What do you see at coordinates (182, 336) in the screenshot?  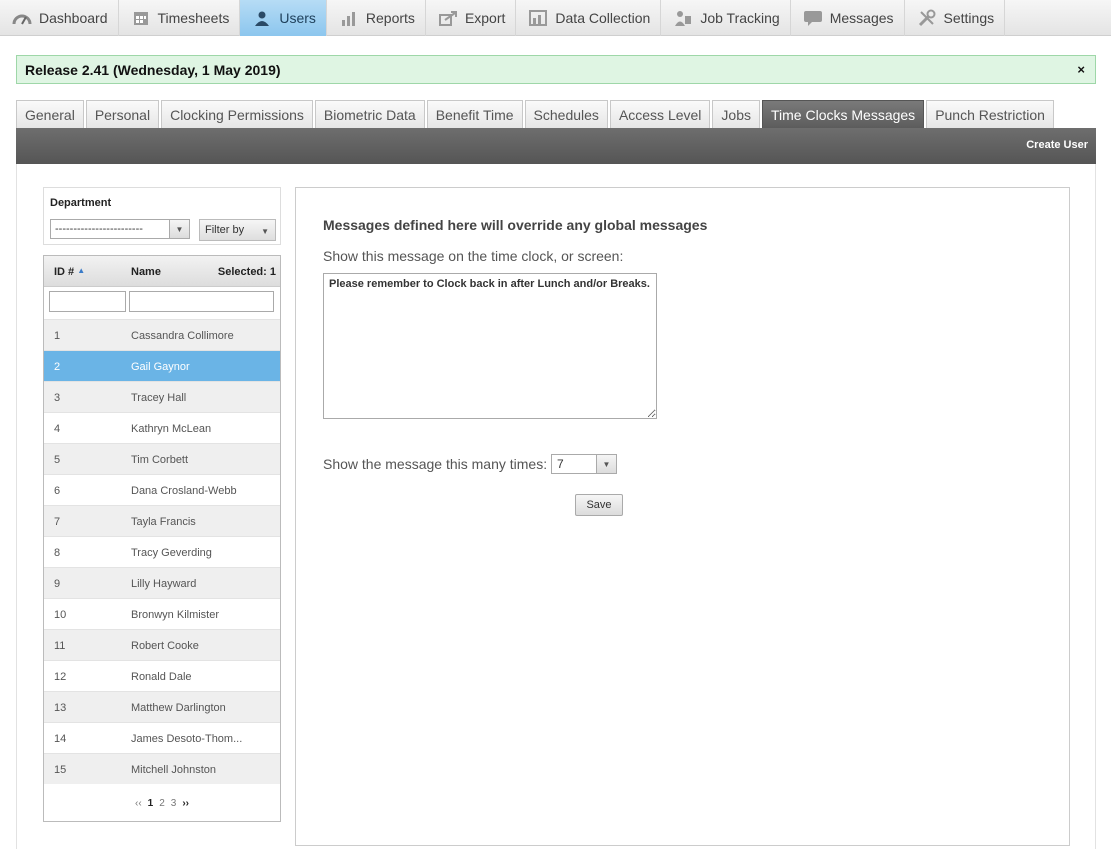 I see `row-name: Cassandra Collimore` at bounding box center [182, 336].